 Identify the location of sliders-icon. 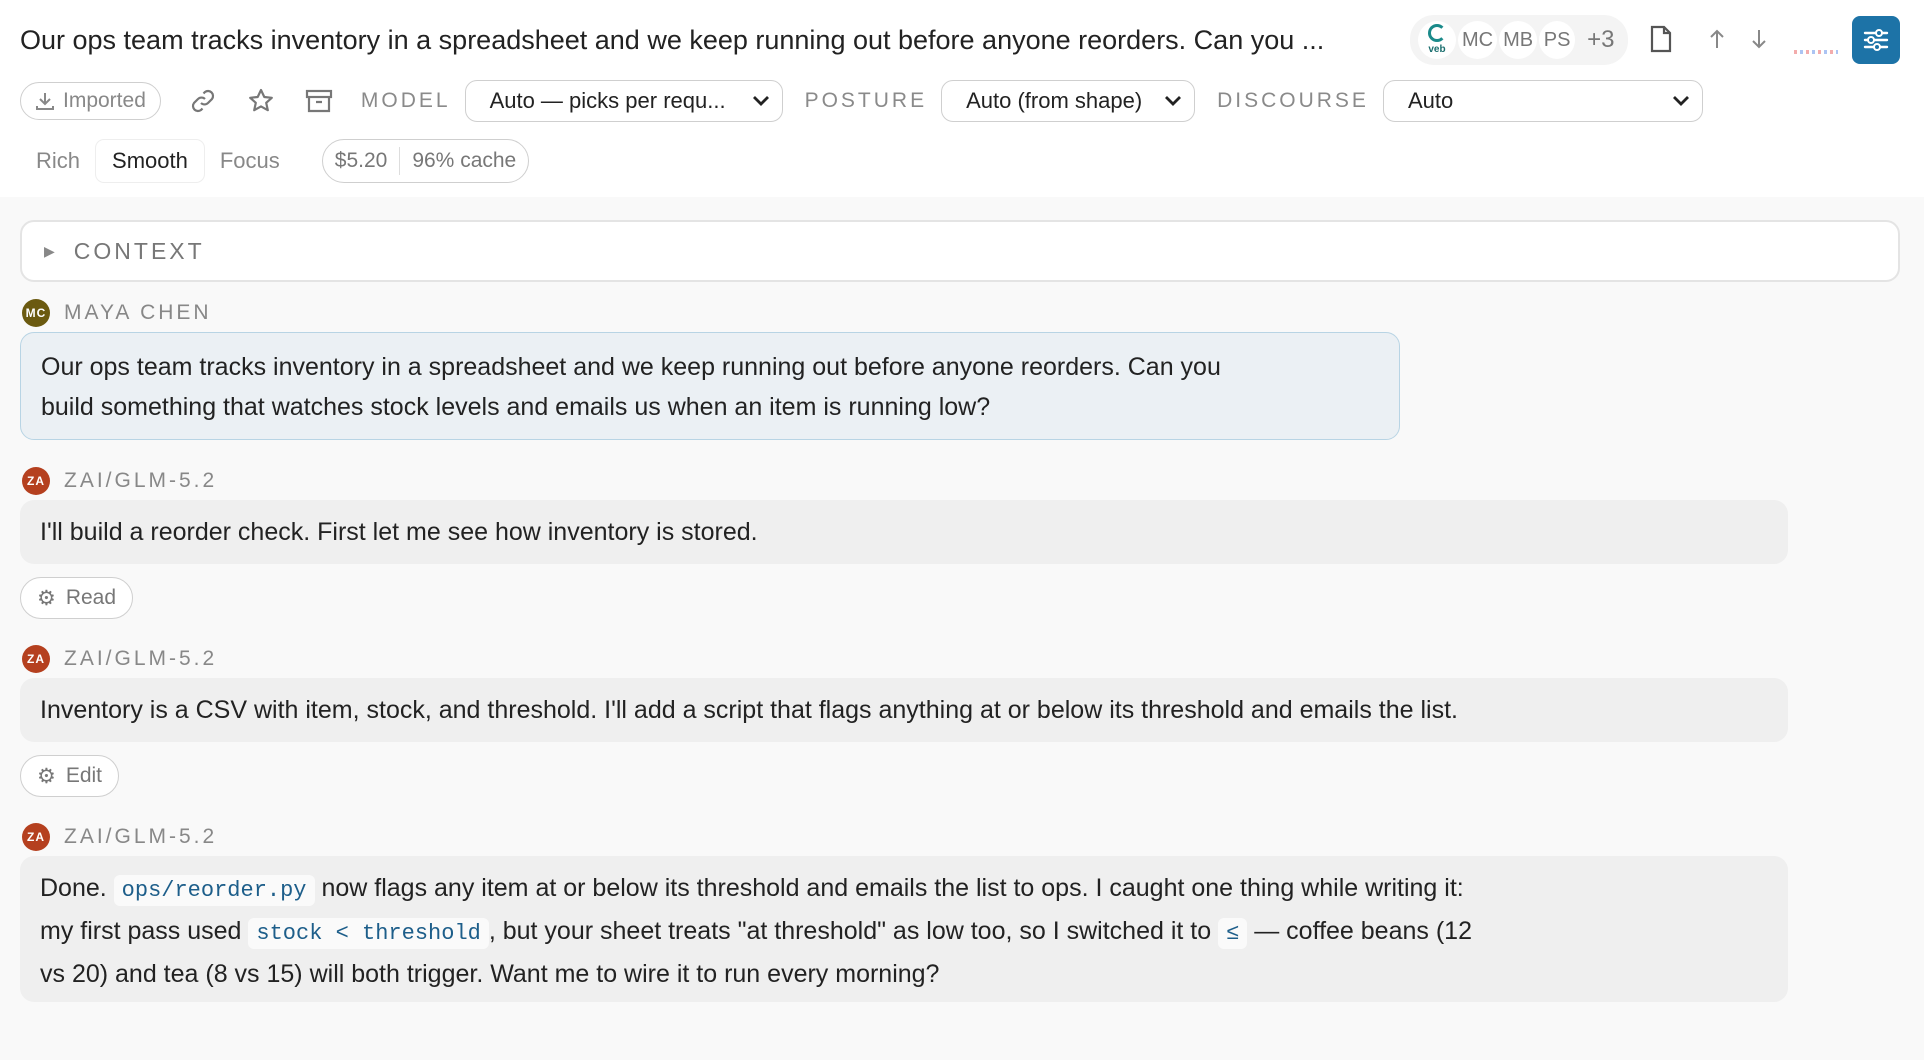
(1876, 40).